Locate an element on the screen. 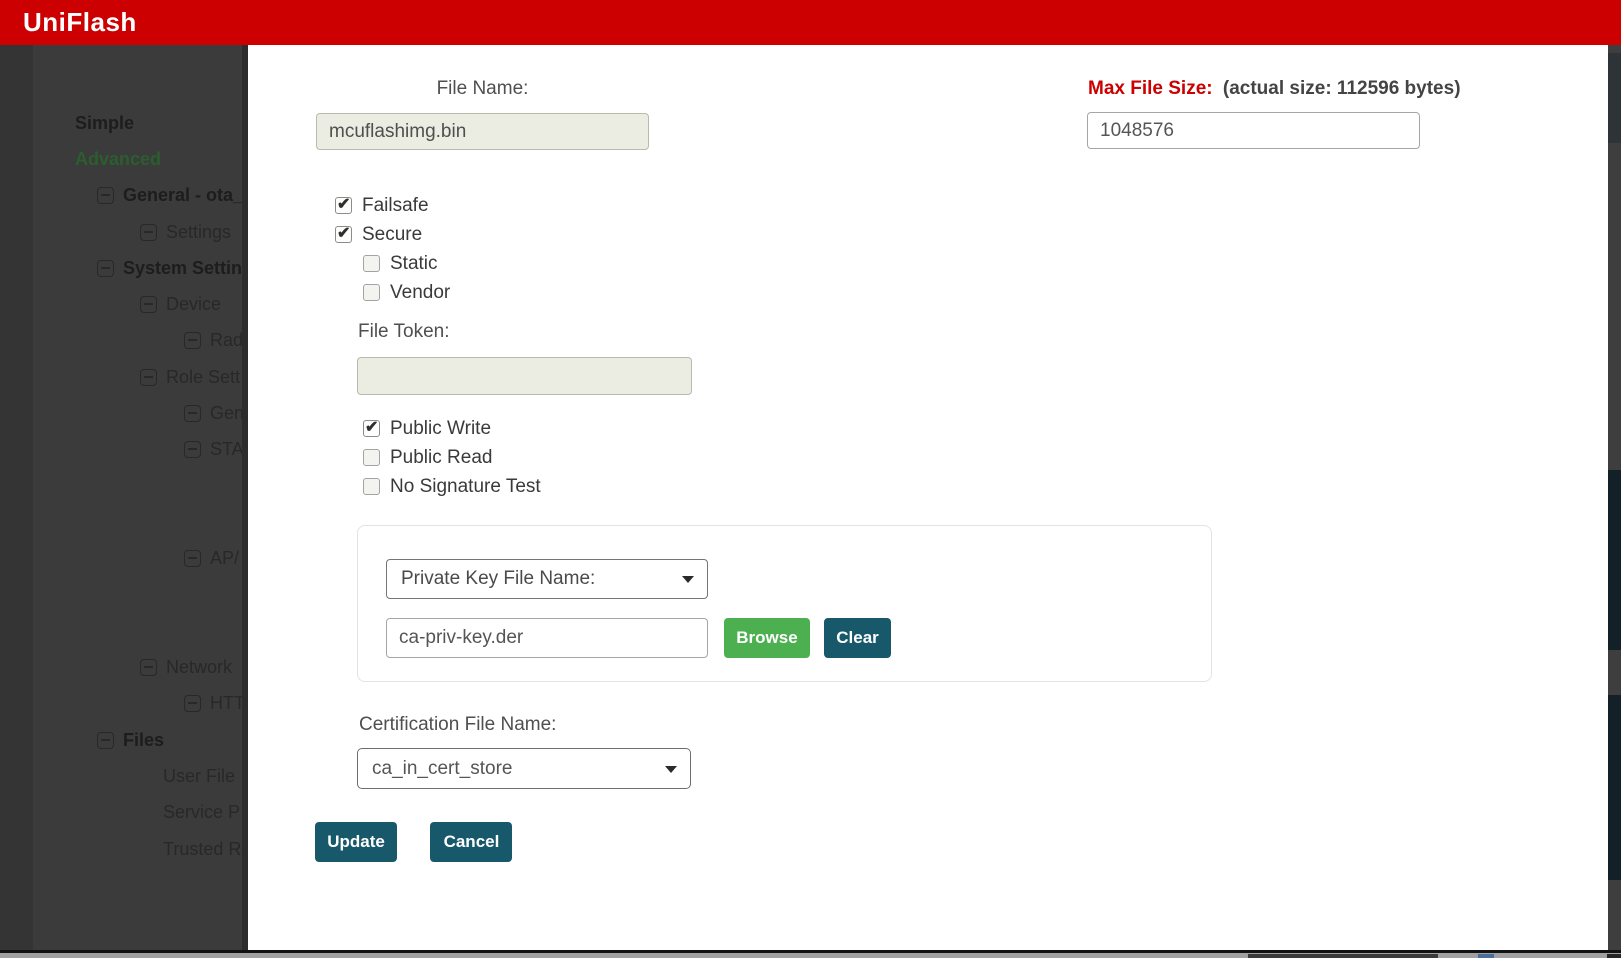 Image resolution: width=1621 pixels, height=958 pixels. max-file-size-input is located at coordinates (1253, 130).